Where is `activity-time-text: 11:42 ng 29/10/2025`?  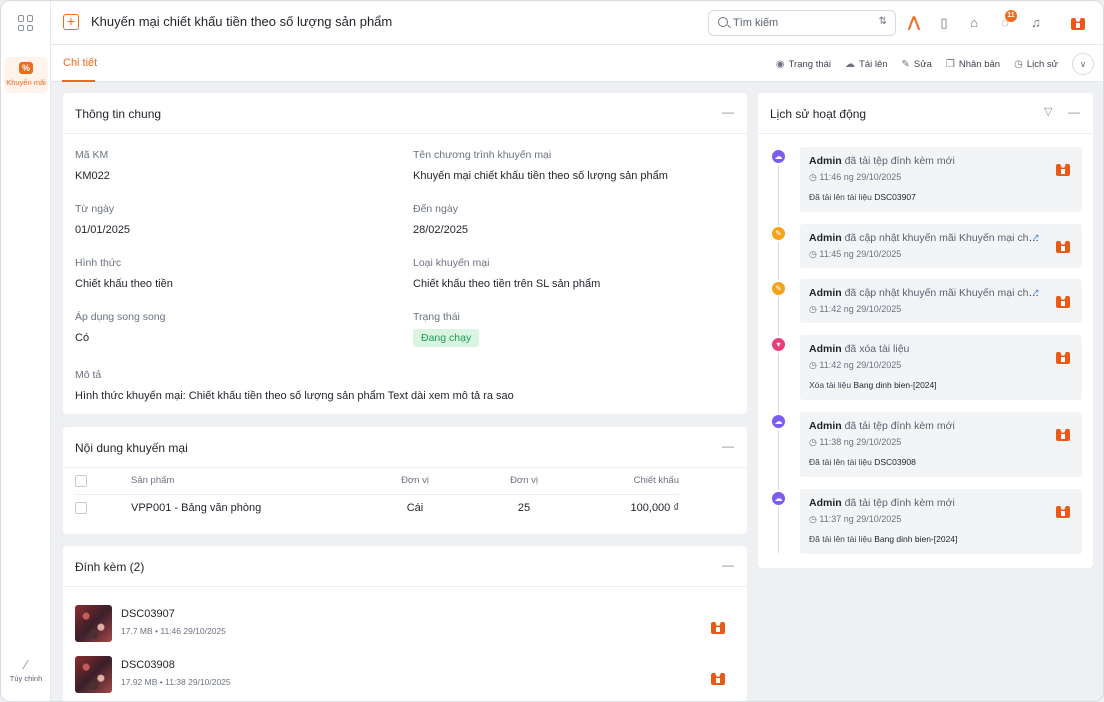 activity-time-text: 11:42 ng 29/10/2025 is located at coordinates (860, 365).